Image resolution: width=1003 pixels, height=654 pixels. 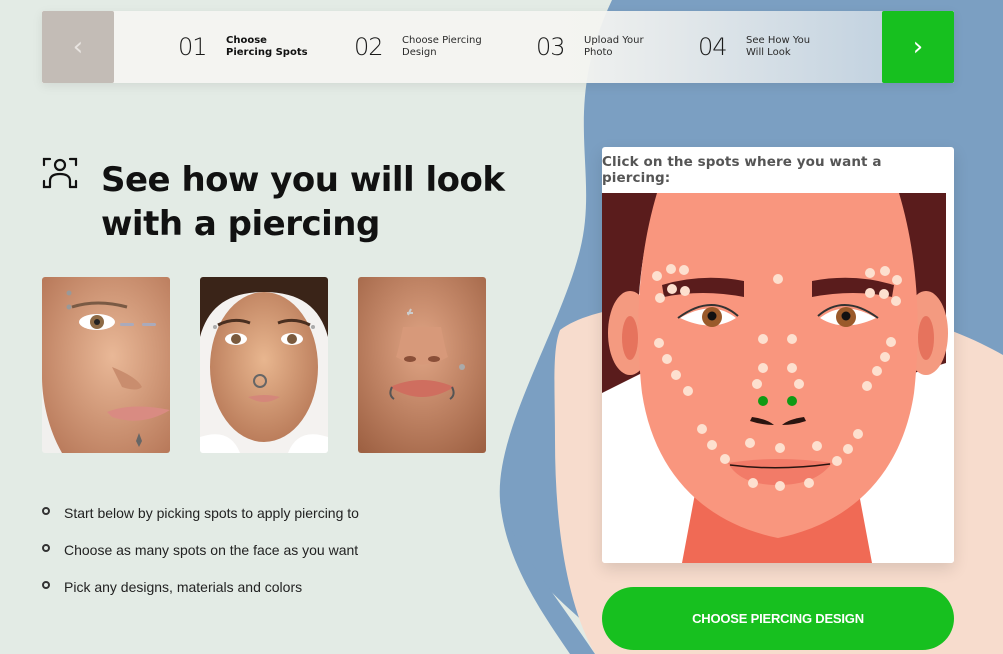 I want to click on chevron-right-icon: ›, so click(x=918, y=47).